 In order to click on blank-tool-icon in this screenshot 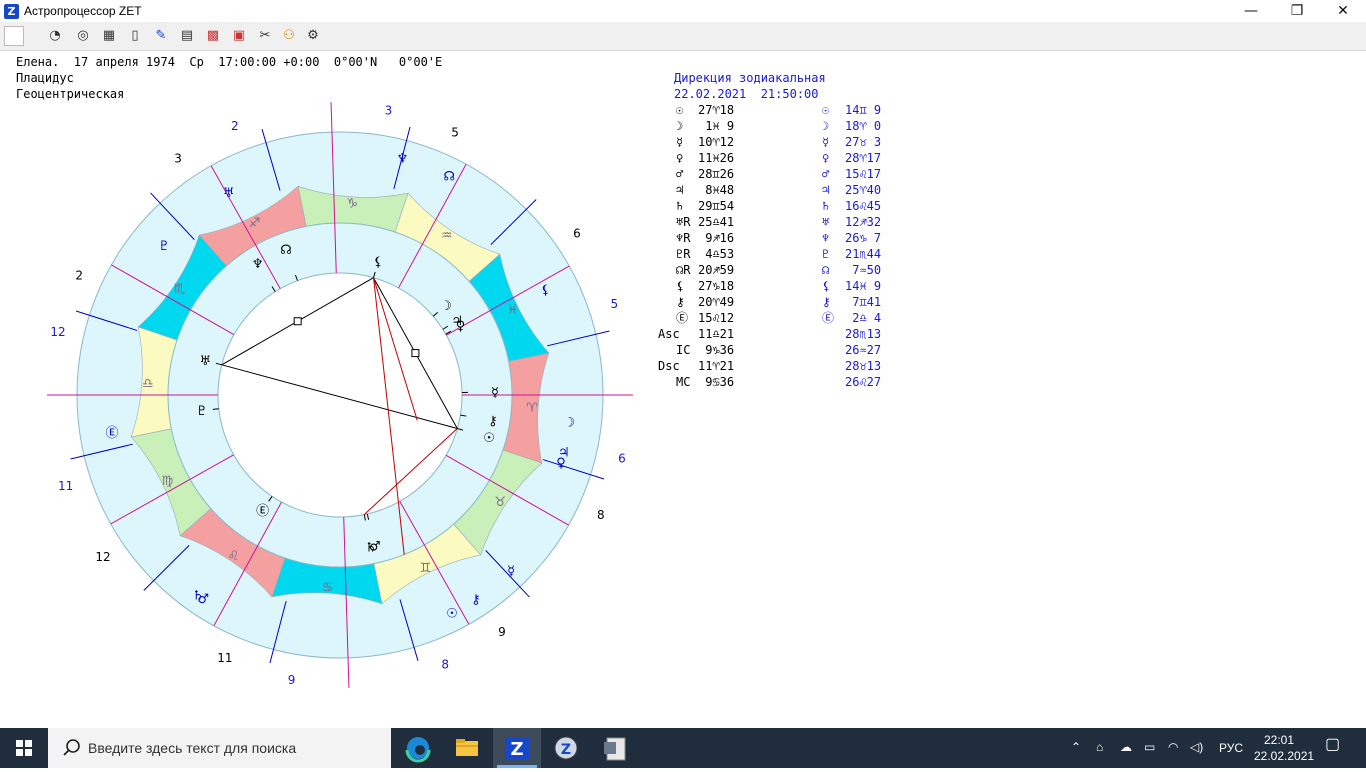, I will do `click(14, 36)`.